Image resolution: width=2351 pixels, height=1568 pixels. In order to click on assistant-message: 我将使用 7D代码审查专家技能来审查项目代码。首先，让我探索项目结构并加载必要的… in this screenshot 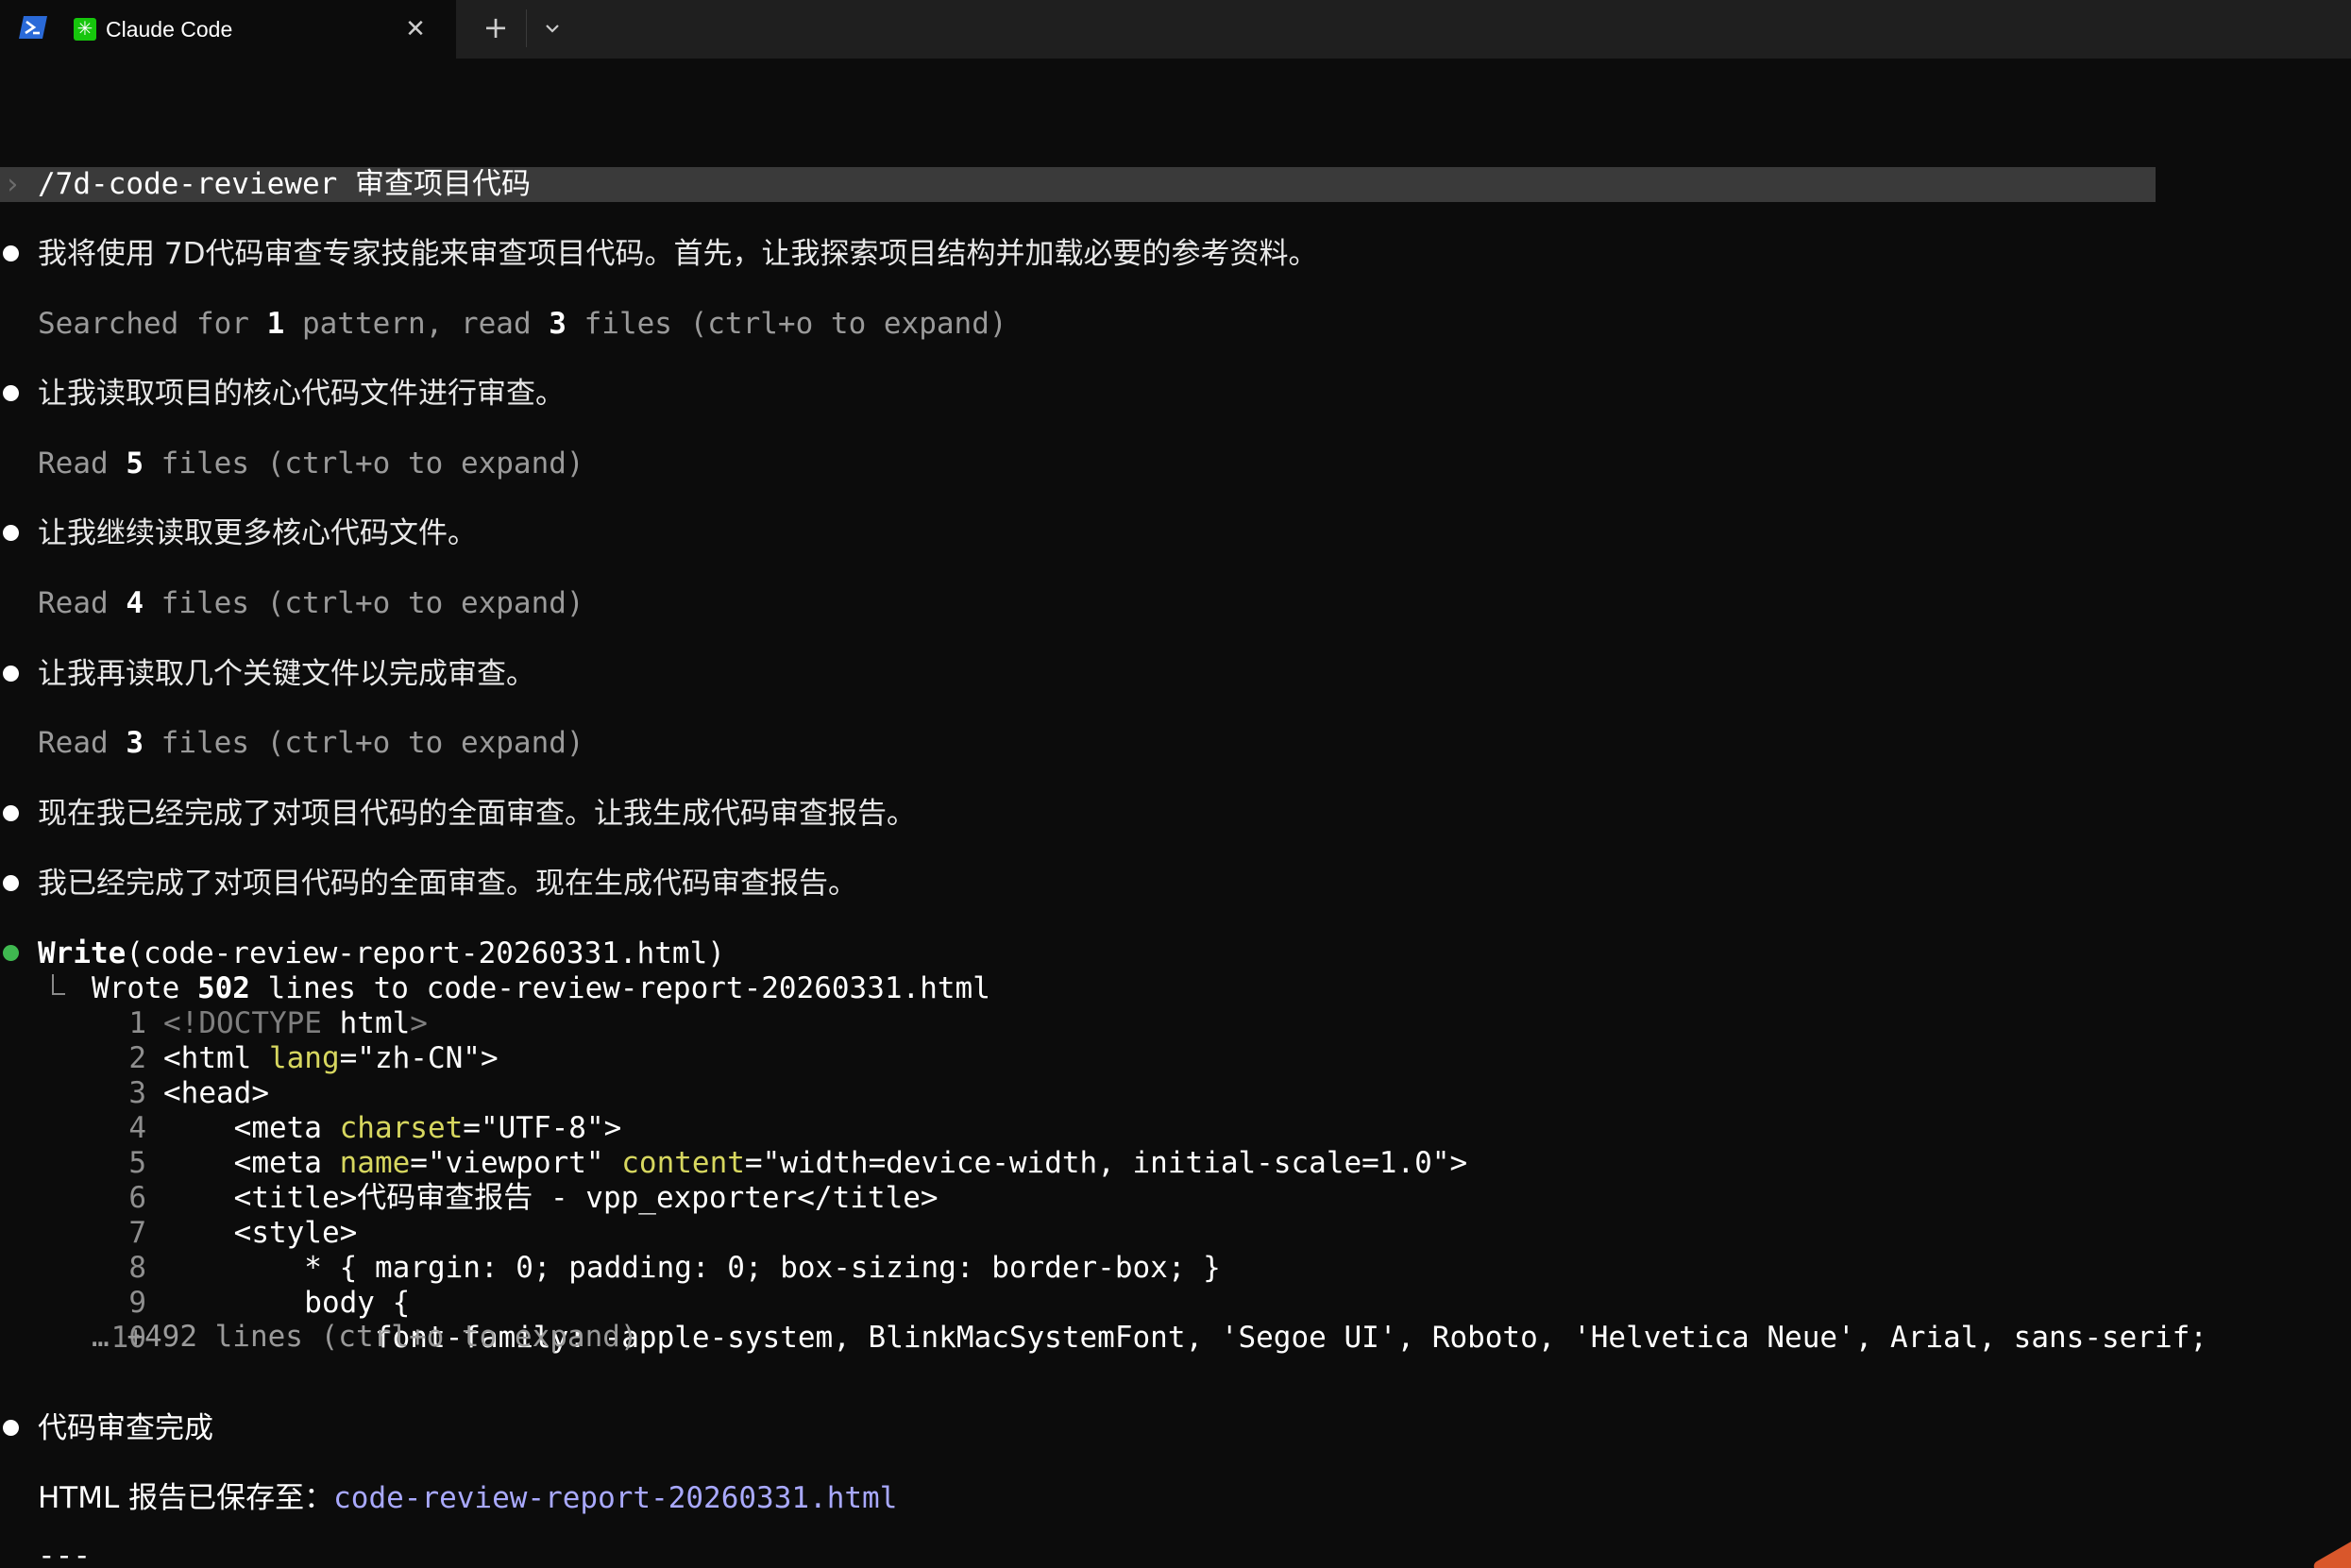, I will do `click(678, 254)`.